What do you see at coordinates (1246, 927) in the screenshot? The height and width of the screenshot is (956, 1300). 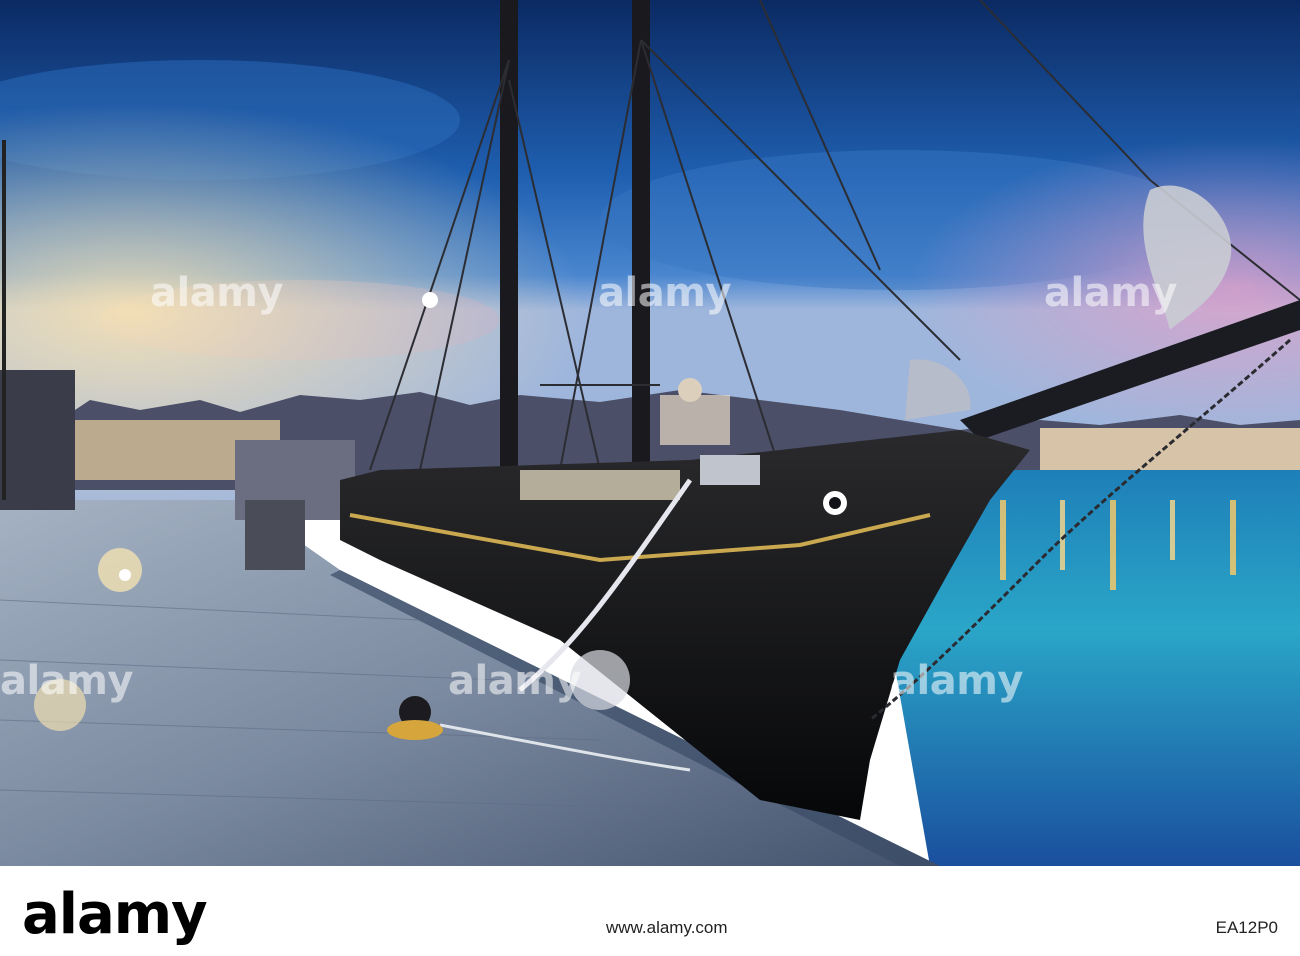 I see `image-id: EA12P0` at bounding box center [1246, 927].